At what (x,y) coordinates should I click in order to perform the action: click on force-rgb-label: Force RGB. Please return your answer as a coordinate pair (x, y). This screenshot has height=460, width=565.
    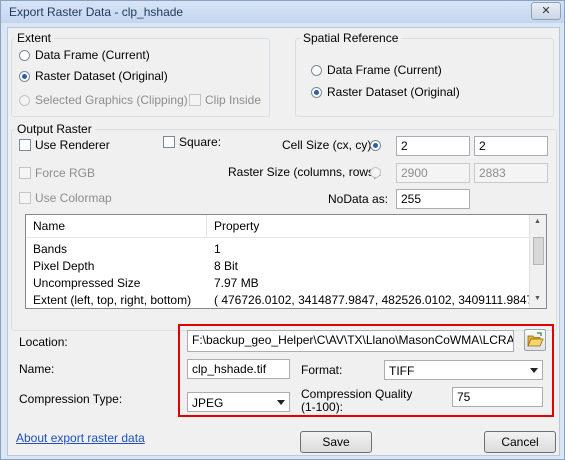
    Looking at the image, I should click on (65, 173).